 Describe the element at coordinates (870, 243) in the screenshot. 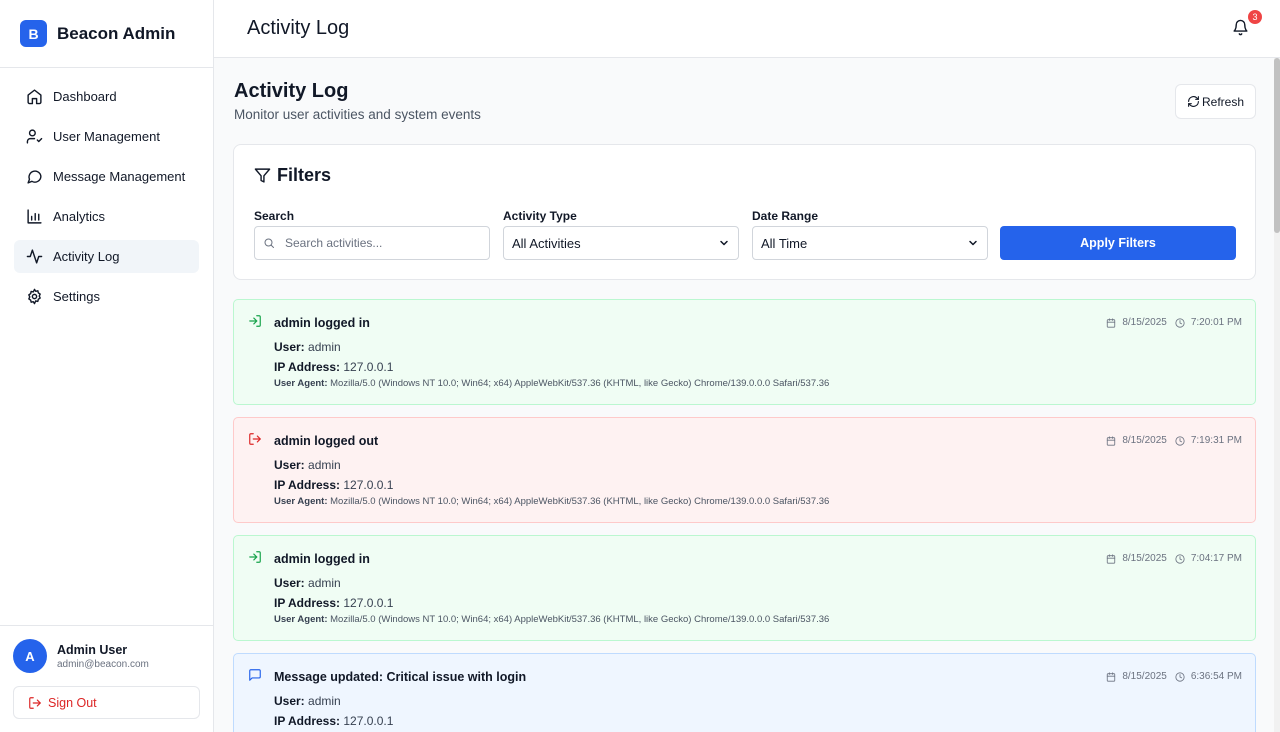

I see `date-range-select: All Time` at that location.